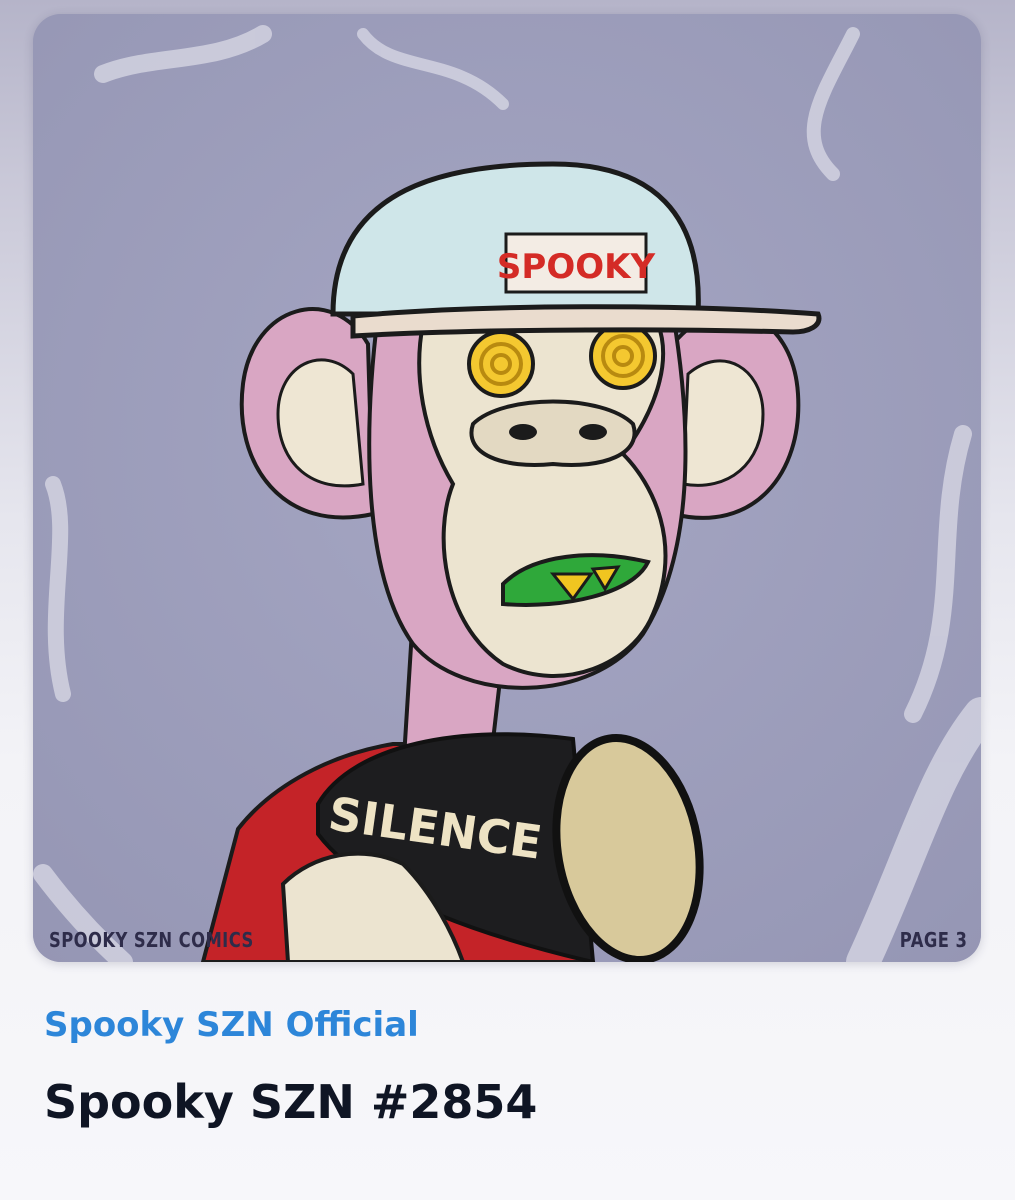 This screenshot has width=1015, height=1200. Describe the element at coordinates (553, 433) in the screenshot. I see `nose` at that location.